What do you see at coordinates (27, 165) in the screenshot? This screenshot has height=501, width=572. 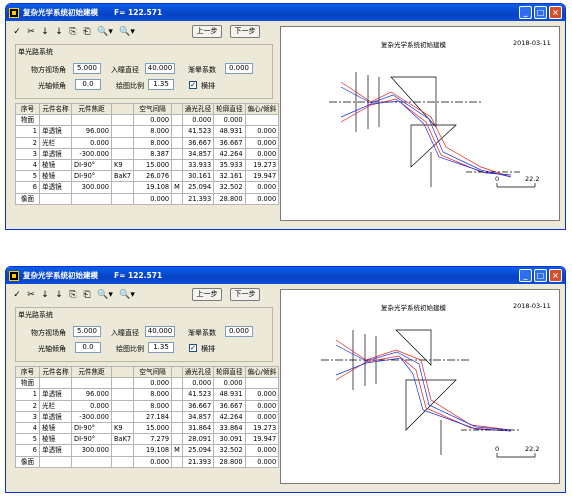 I see `cell: 4` at bounding box center [27, 165].